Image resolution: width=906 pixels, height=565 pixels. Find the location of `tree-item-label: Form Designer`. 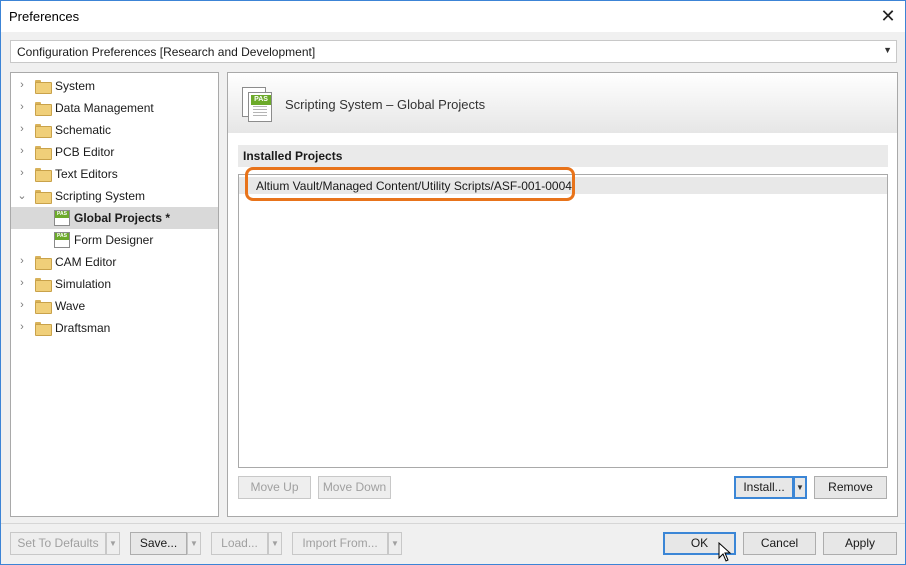

tree-item-label: Form Designer is located at coordinates (114, 240).